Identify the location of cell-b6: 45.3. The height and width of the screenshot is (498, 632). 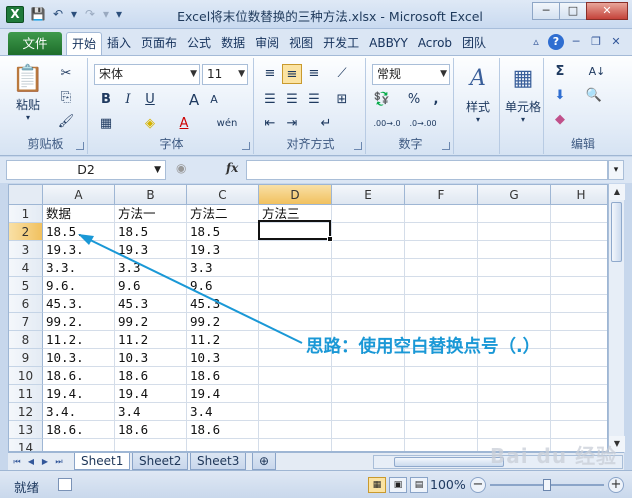
(131, 304).